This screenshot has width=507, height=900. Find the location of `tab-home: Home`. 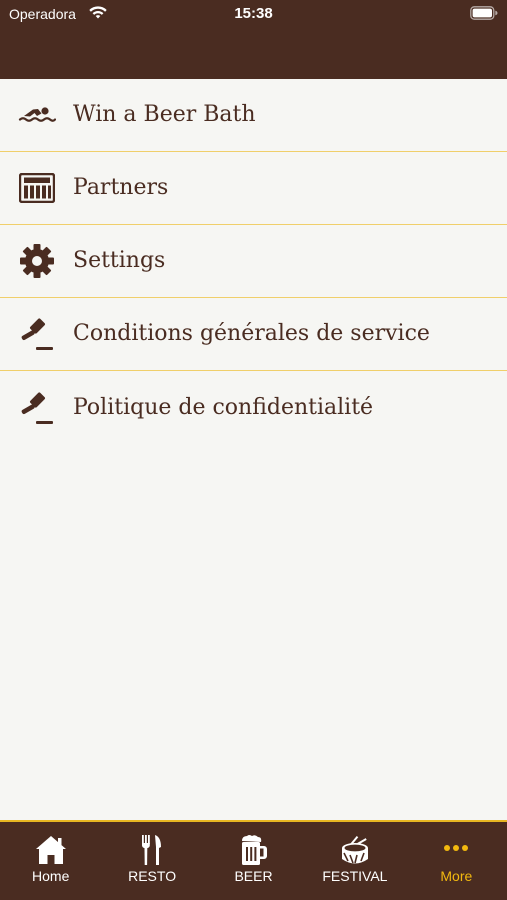

tab-home: Home is located at coordinates (50, 861).